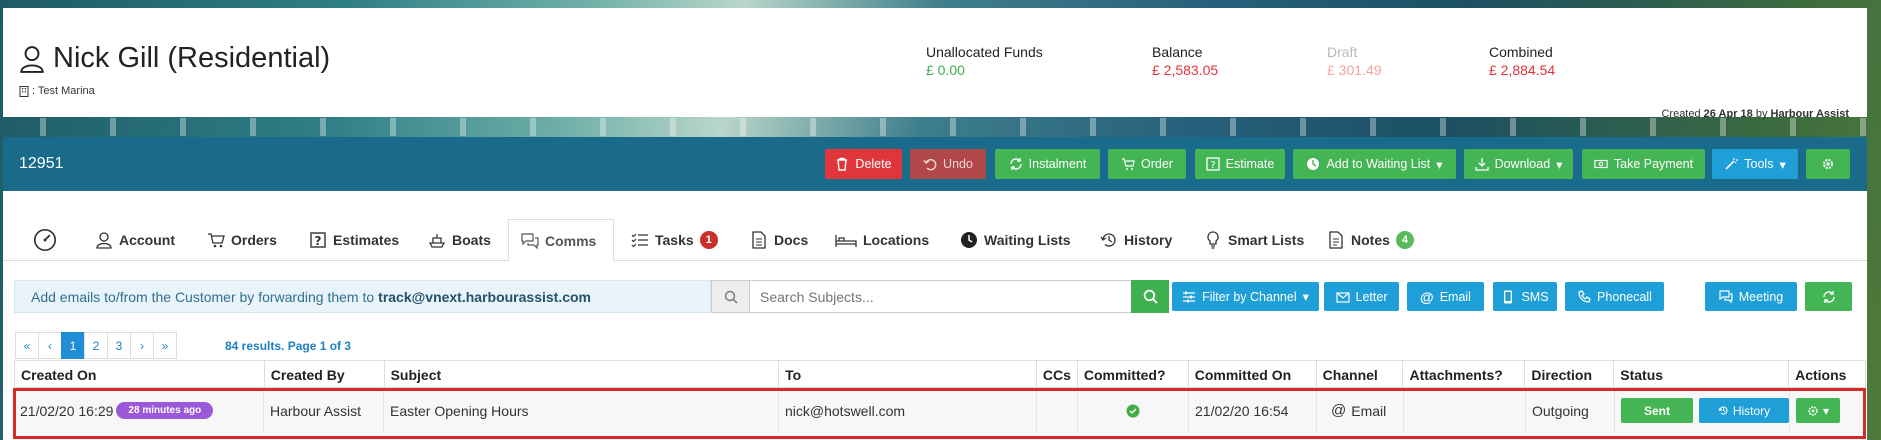  I want to click on tab-docs: Docs, so click(779, 240).